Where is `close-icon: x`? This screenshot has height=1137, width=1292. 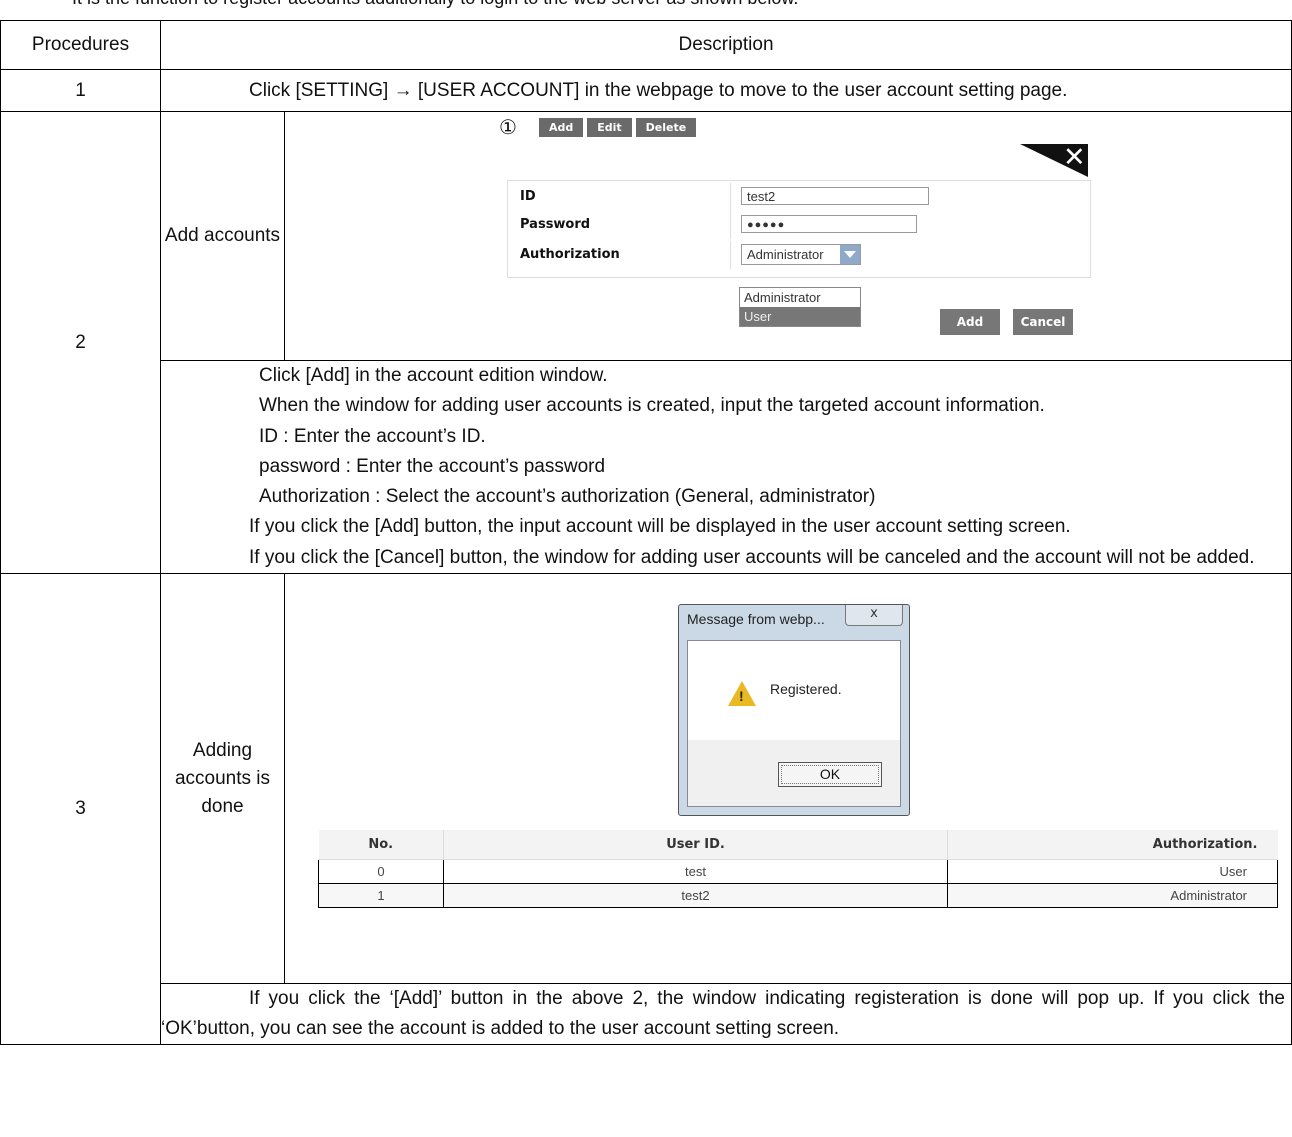 close-icon: x is located at coordinates (874, 616).